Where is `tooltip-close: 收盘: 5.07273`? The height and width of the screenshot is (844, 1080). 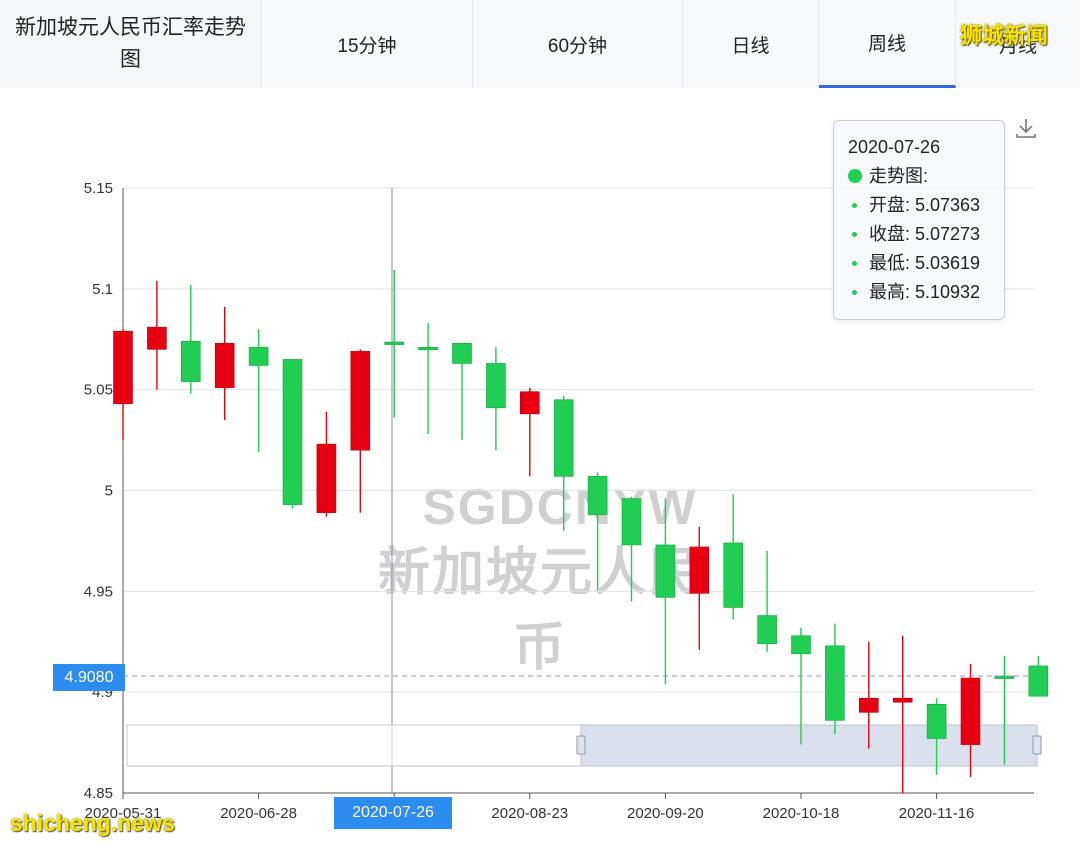
tooltip-close: 收盘: 5.07273 is located at coordinates (925, 234).